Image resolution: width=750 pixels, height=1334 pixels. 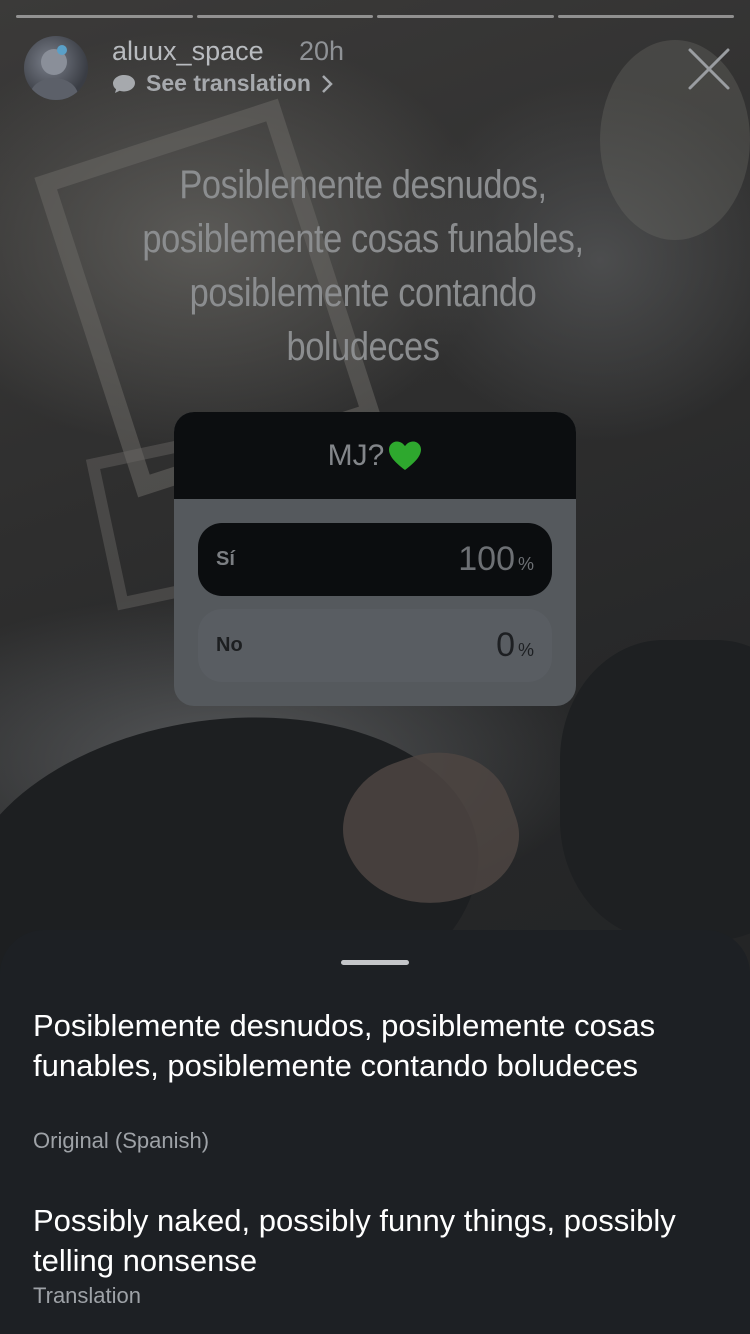 What do you see at coordinates (121, 1140) in the screenshot?
I see `original-caption: Original (Spanish)` at bounding box center [121, 1140].